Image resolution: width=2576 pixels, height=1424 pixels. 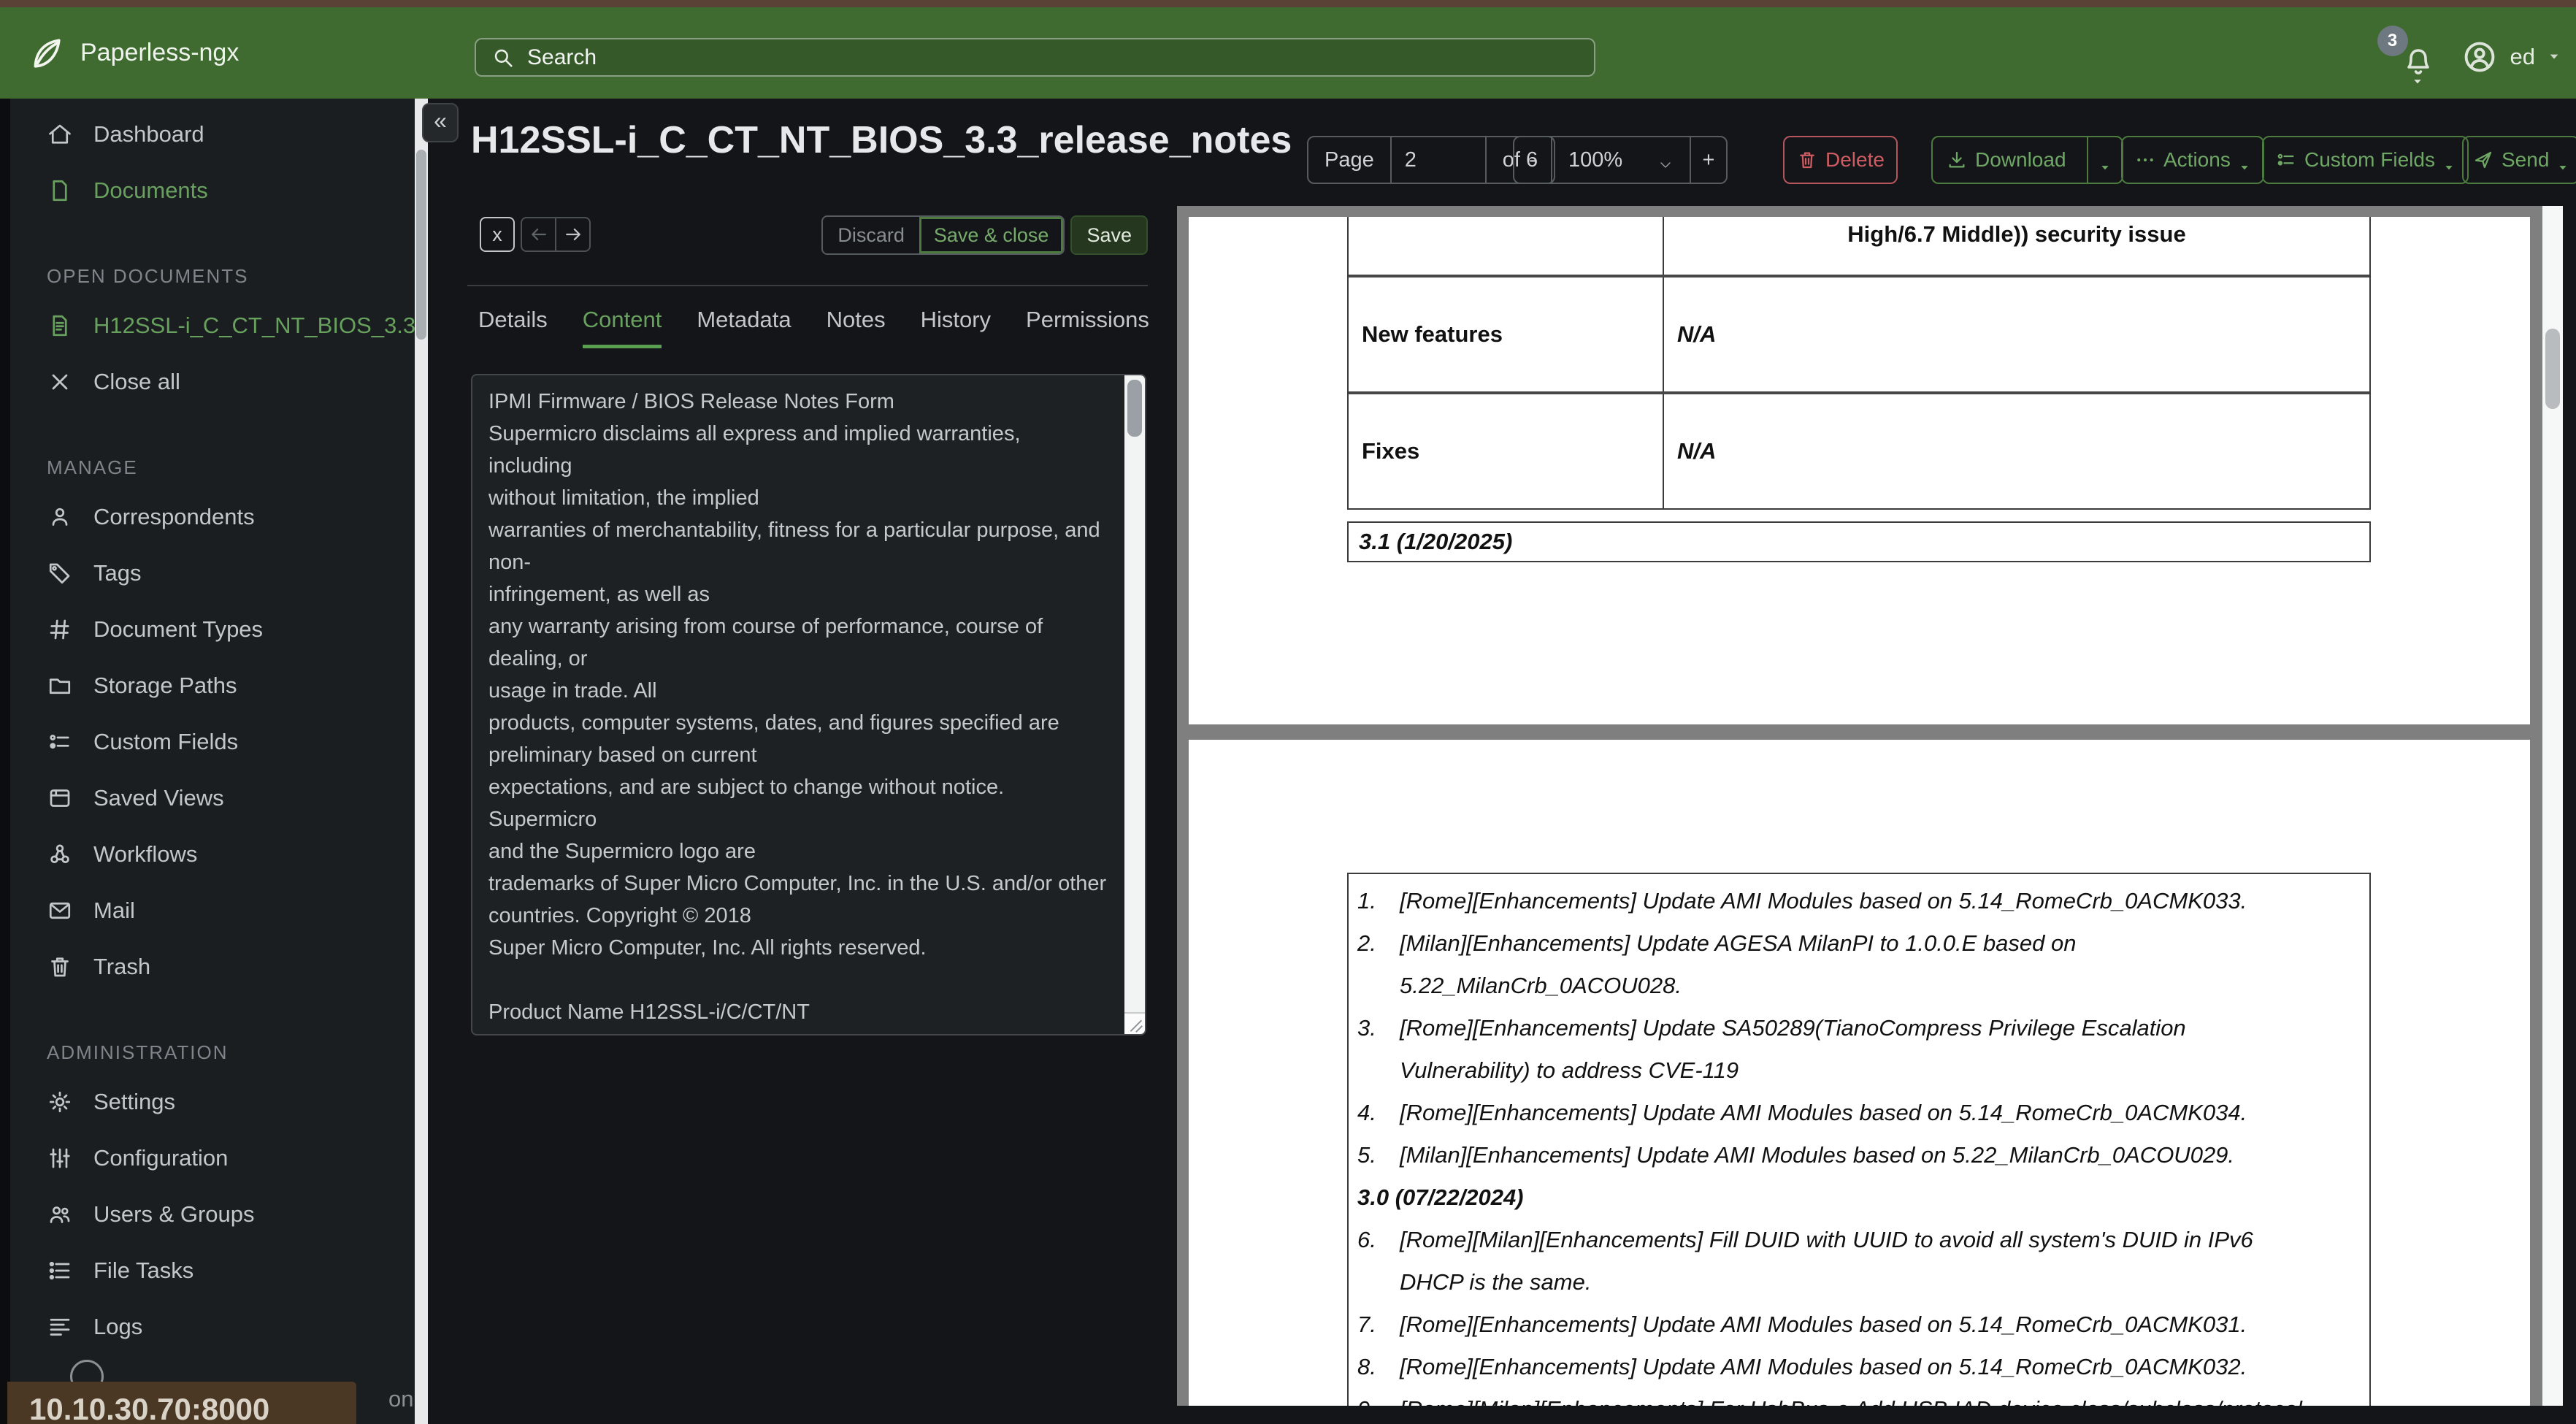 What do you see at coordinates (212, 967) in the screenshot?
I see `sidebar-item-trash: Trash` at bounding box center [212, 967].